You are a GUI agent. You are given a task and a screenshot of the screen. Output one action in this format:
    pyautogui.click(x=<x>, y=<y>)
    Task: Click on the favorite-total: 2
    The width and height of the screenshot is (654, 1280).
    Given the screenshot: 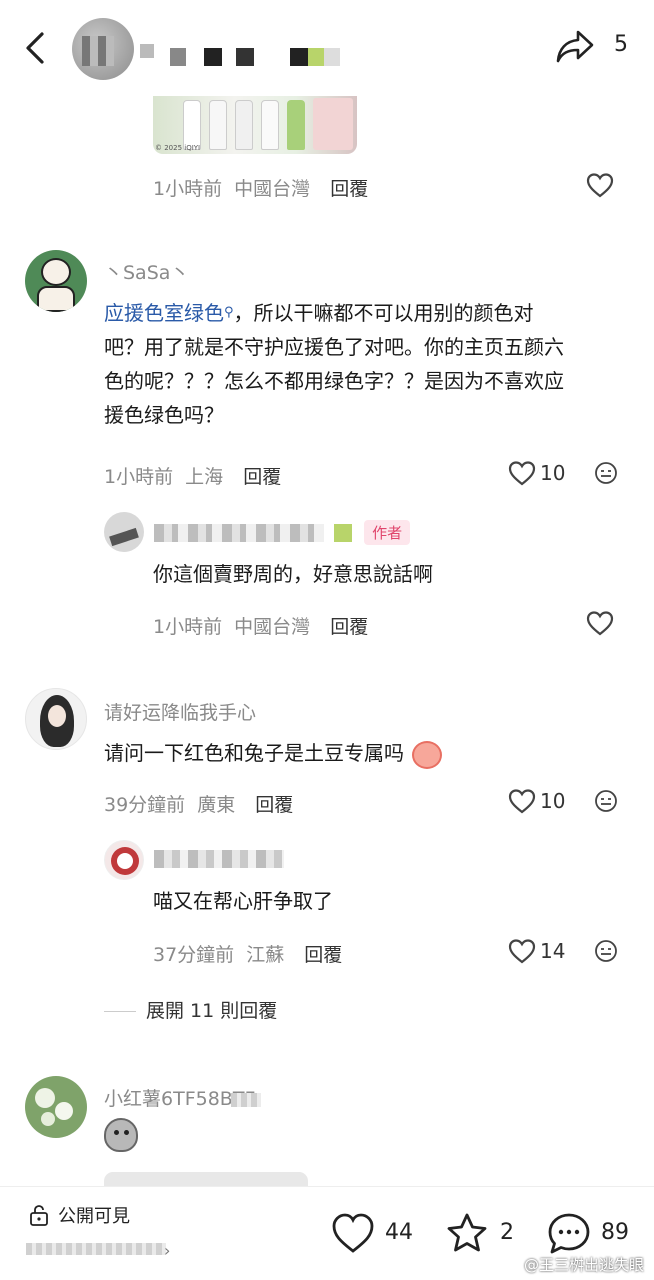 What is the action you would take?
    pyautogui.click(x=507, y=1232)
    